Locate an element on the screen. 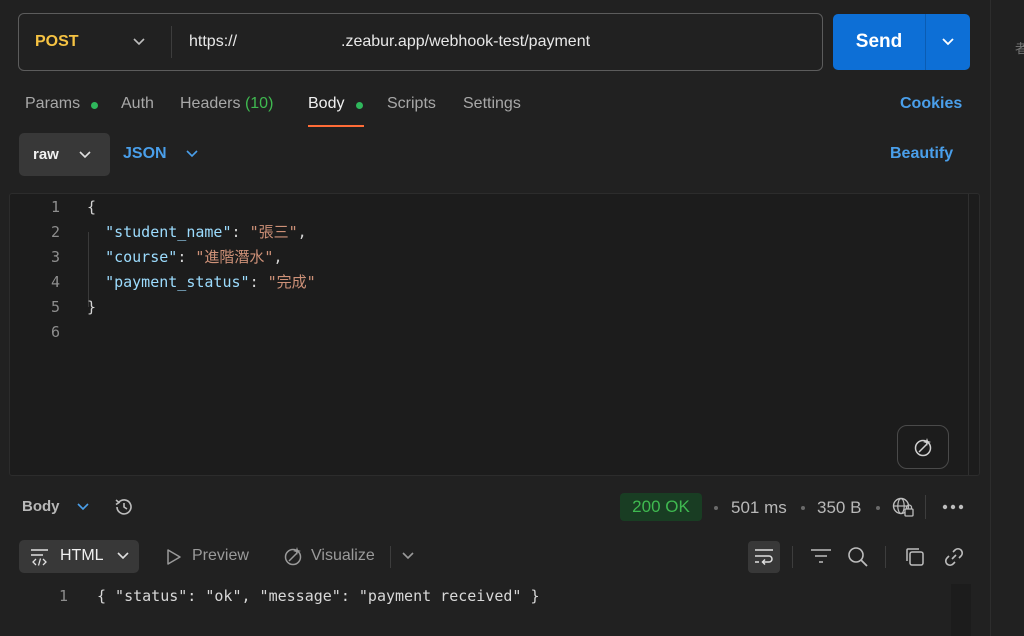 The image size is (1024, 636). send-button: Send is located at coordinates (879, 42).